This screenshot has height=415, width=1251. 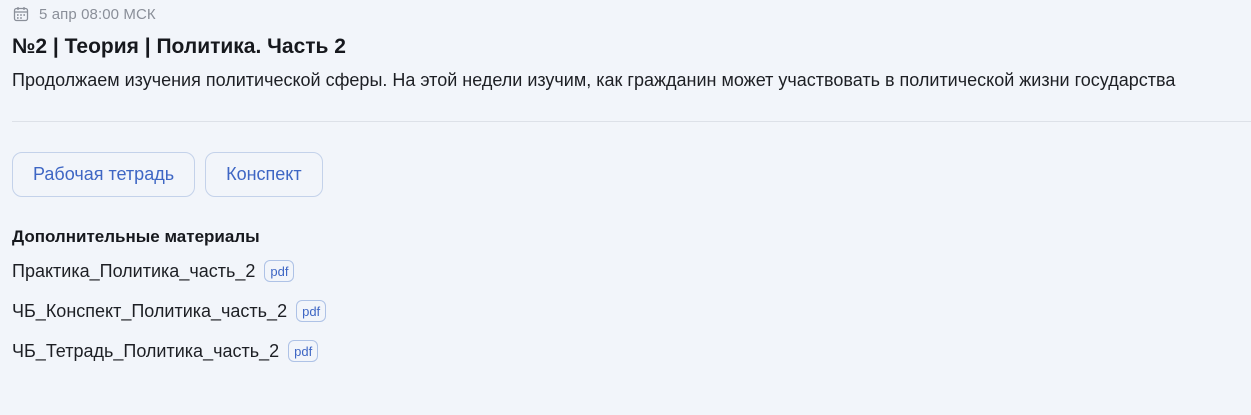 What do you see at coordinates (136, 236) in the screenshot?
I see `extra-materials-heading: Дополнительные материалы` at bounding box center [136, 236].